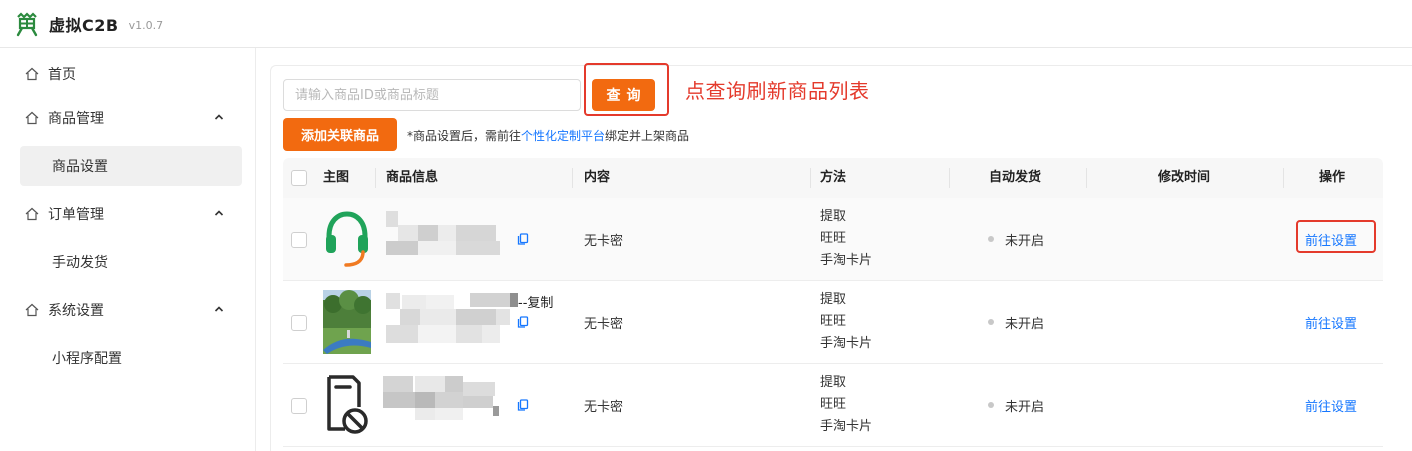 This screenshot has width=1412, height=451. Describe the element at coordinates (432, 95) in the screenshot. I see `search-input` at that location.